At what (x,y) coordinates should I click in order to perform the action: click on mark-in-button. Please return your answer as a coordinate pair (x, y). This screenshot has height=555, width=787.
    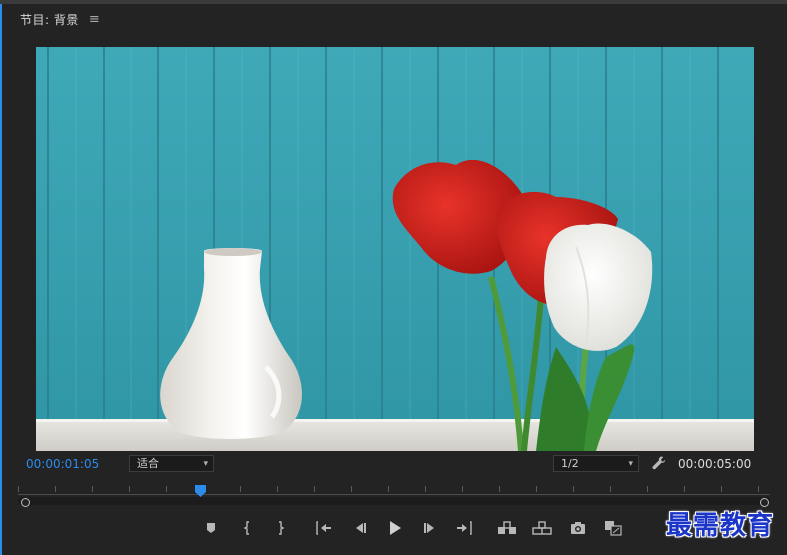
    Looking at the image, I should click on (248, 528).